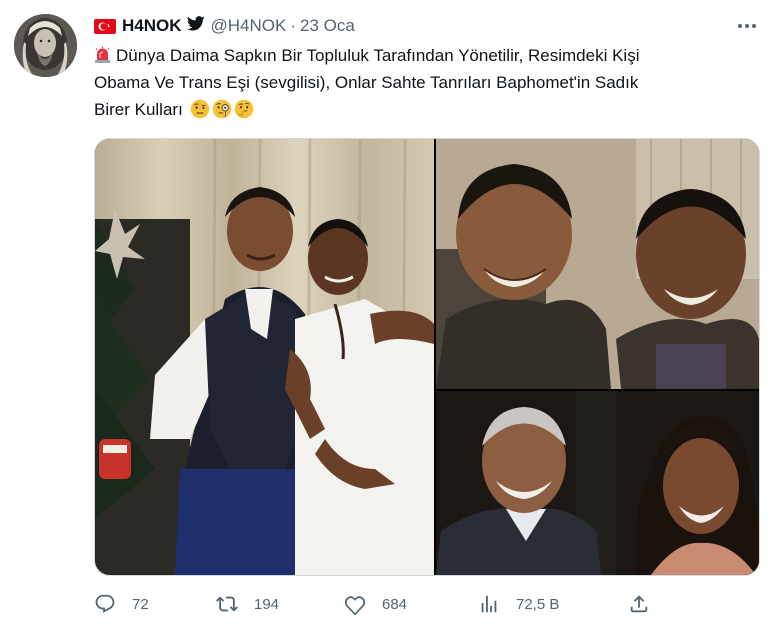 The height and width of the screenshot is (631, 777). What do you see at coordinates (327, 26) in the screenshot?
I see `tweet-date: 23 Oca` at bounding box center [327, 26].